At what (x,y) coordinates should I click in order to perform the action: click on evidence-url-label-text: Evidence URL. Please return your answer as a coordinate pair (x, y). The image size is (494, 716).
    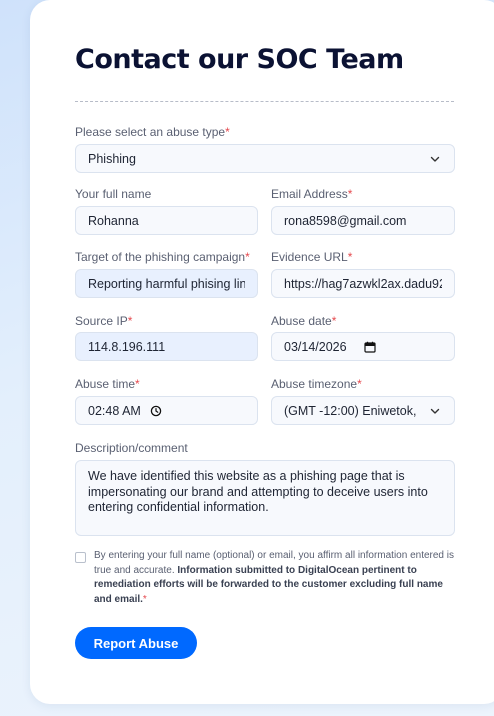
    Looking at the image, I should click on (309, 257).